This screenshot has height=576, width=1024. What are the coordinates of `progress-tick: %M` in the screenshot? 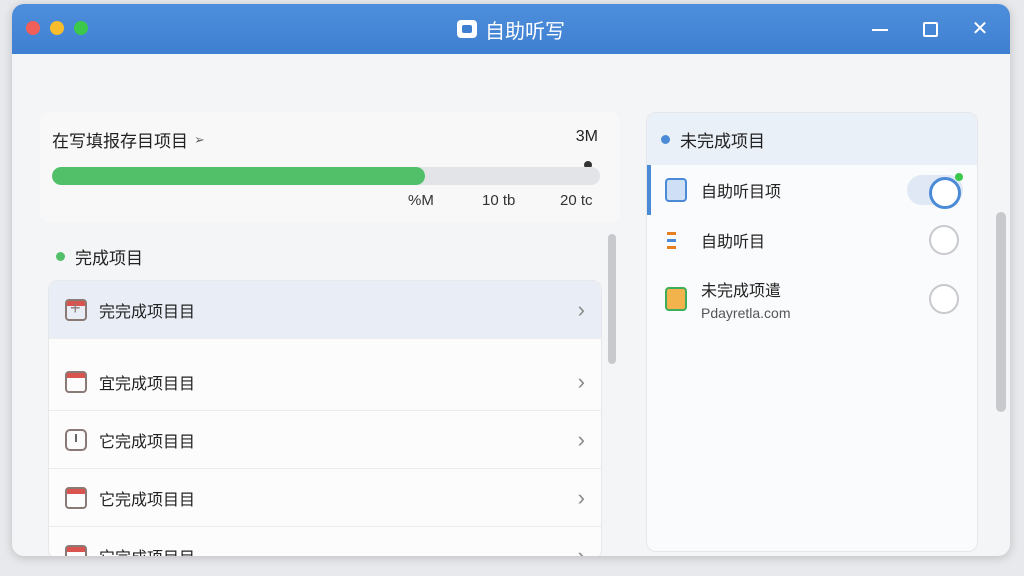 It's located at (421, 200).